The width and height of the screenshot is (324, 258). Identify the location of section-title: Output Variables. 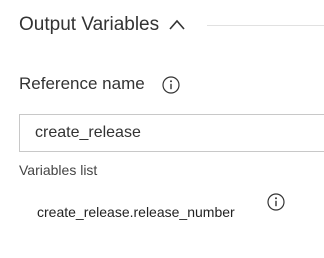
(89, 24).